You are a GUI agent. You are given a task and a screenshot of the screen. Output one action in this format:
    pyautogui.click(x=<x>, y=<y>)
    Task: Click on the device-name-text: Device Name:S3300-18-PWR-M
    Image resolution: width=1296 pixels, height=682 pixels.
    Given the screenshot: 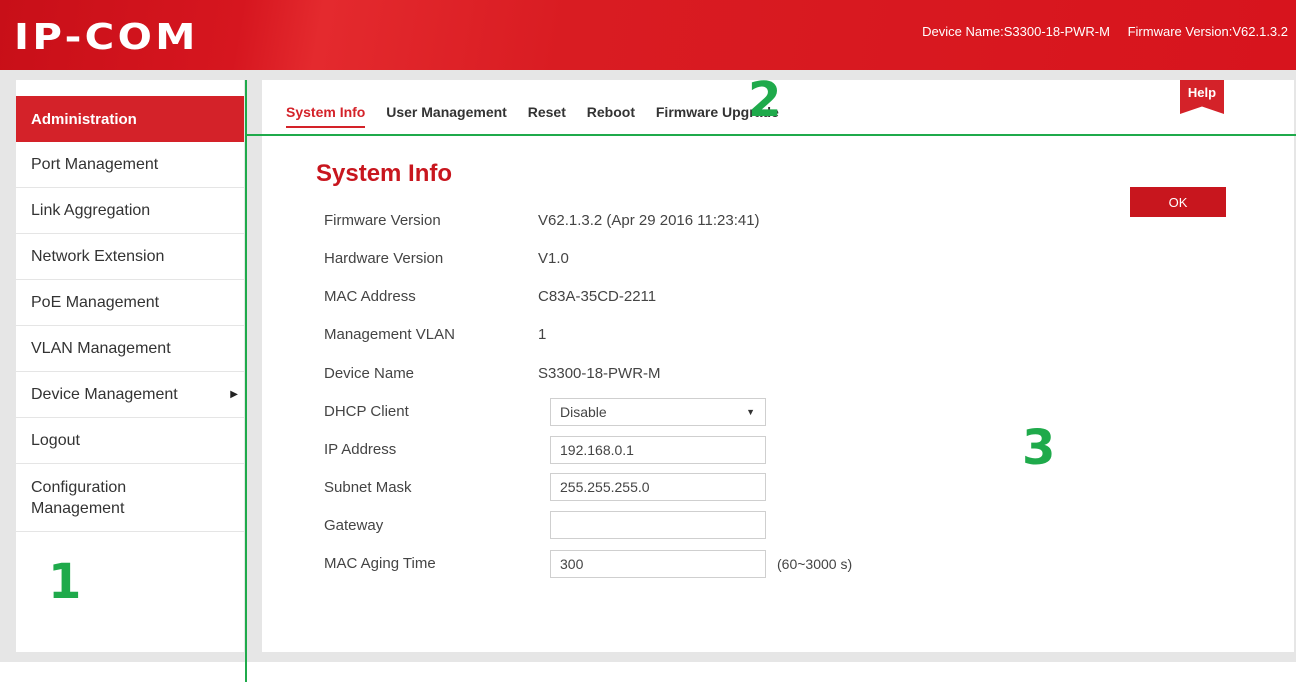 What is the action you would take?
    pyautogui.click(x=1016, y=31)
    